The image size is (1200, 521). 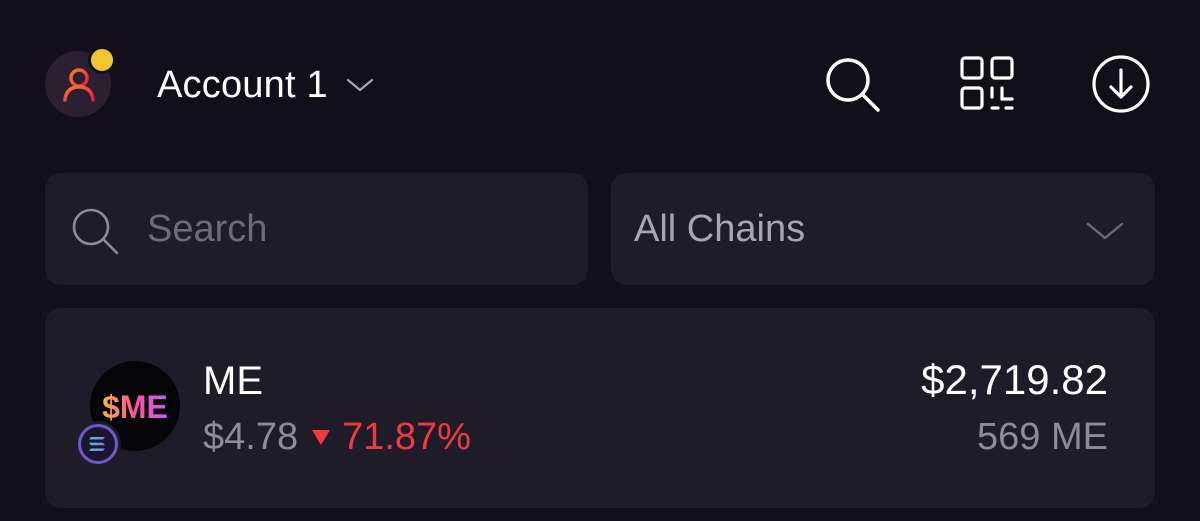 I want to click on search-box, so click(x=316, y=229).